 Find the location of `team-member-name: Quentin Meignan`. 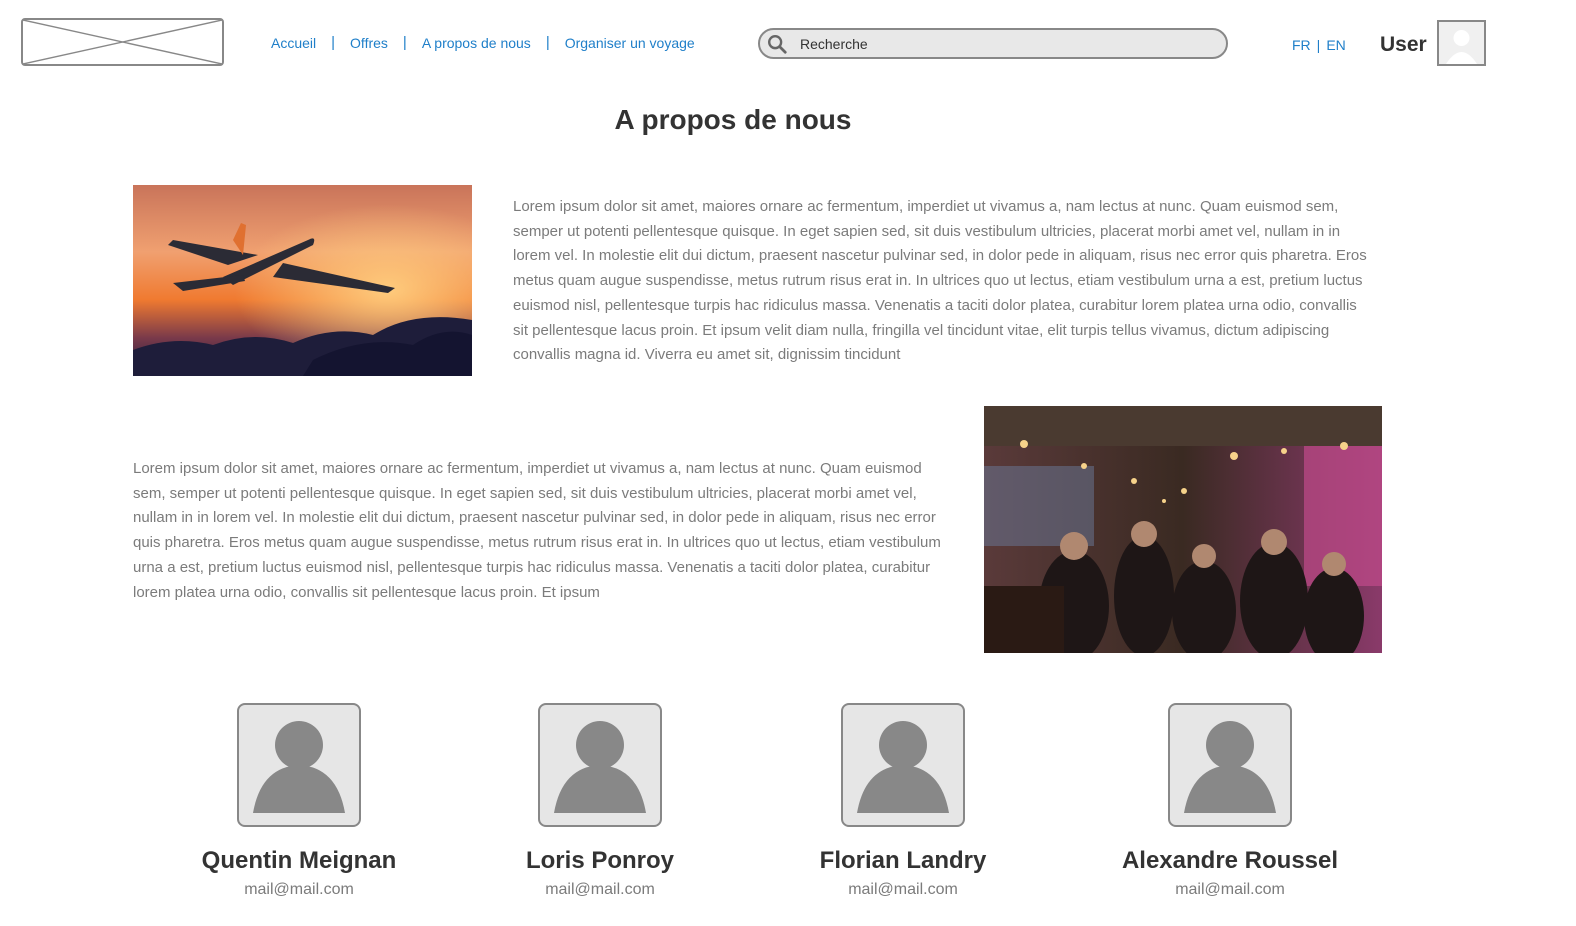

team-member-name: Quentin Meignan is located at coordinates (299, 860).